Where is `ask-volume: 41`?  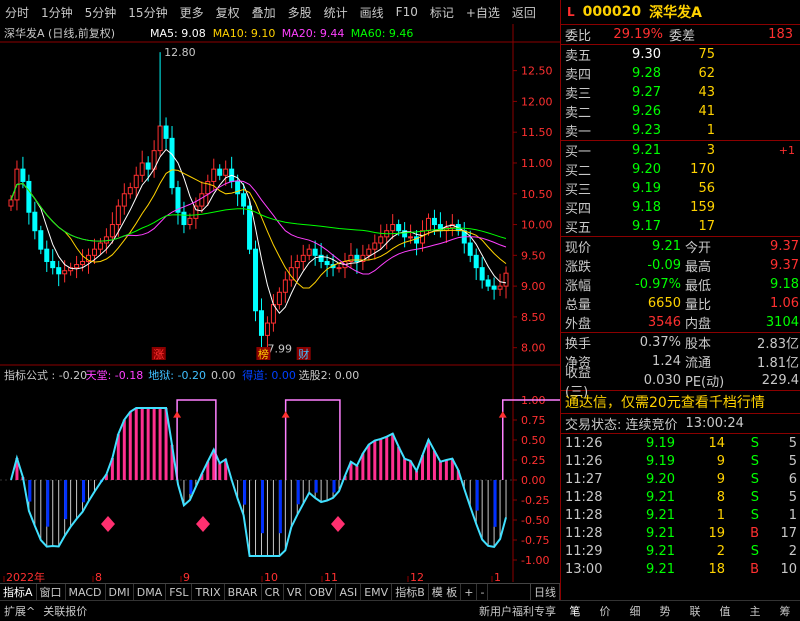 ask-volume: 41 is located at coordinates (706, 111).